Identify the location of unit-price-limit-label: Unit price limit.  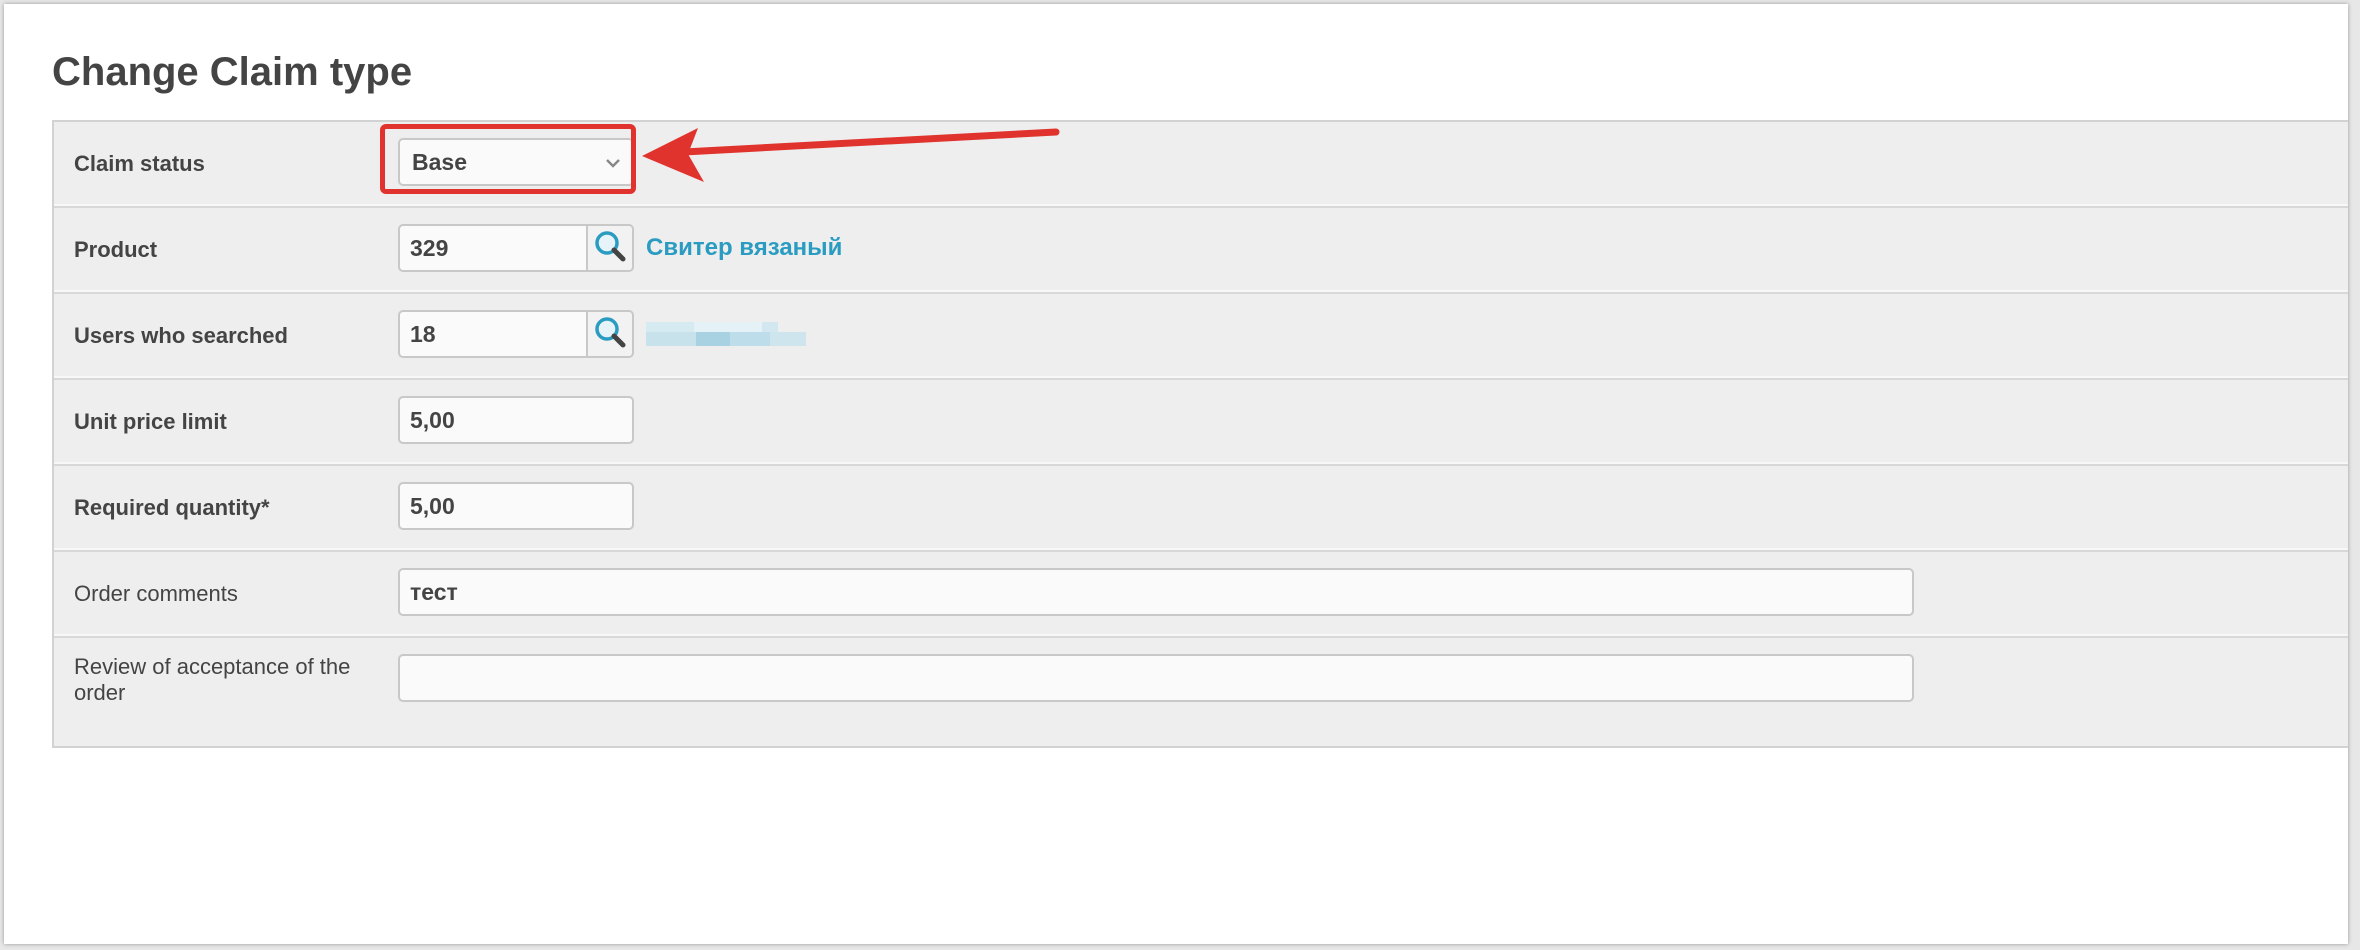
(150, 421).